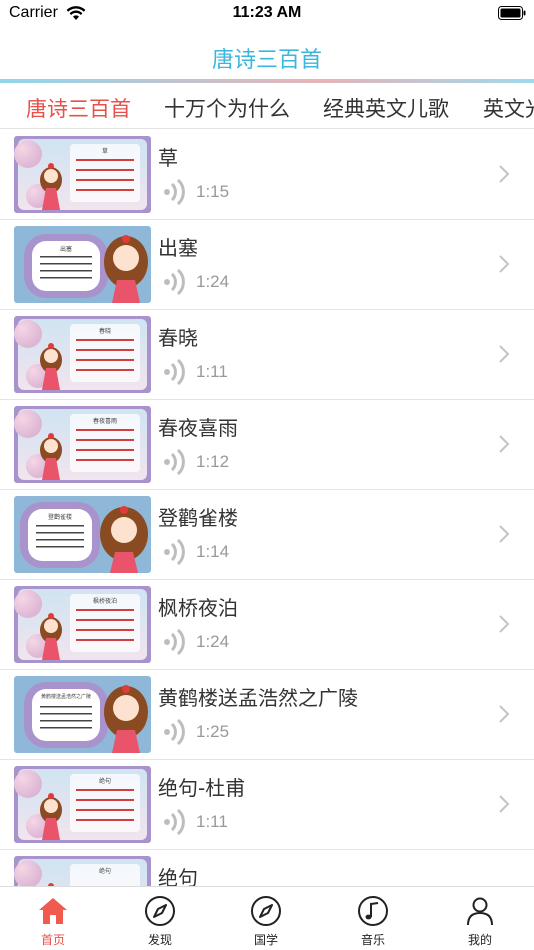 Image resolution: width=534 pixels, height=950 pixels. Describe the element at coordinates (60, 517) in the screenshot. I see `thumb-caption: 登鹳雀楼` at that location.